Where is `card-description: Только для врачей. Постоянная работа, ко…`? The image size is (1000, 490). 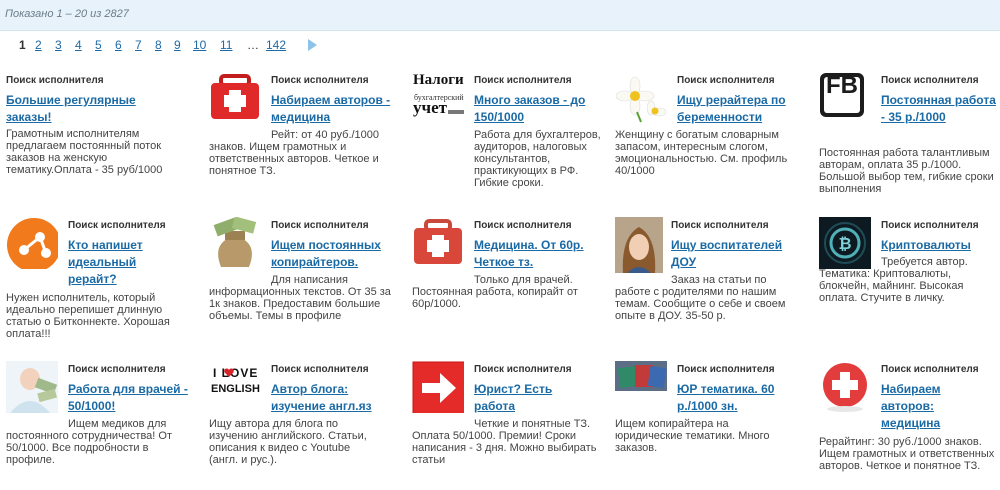
card-description: Только для врачей. Постоянная работа, ко… is located at coordinates (495, 292).